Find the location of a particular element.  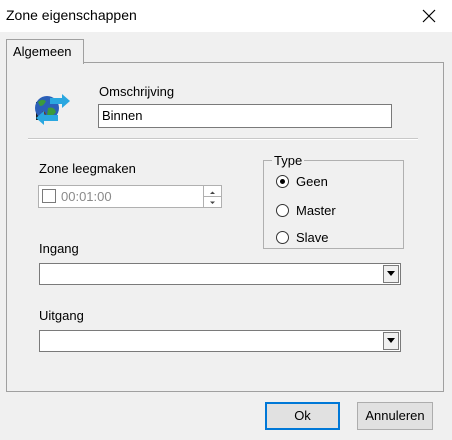

input-dropdown is located at coordinates (220, 274).